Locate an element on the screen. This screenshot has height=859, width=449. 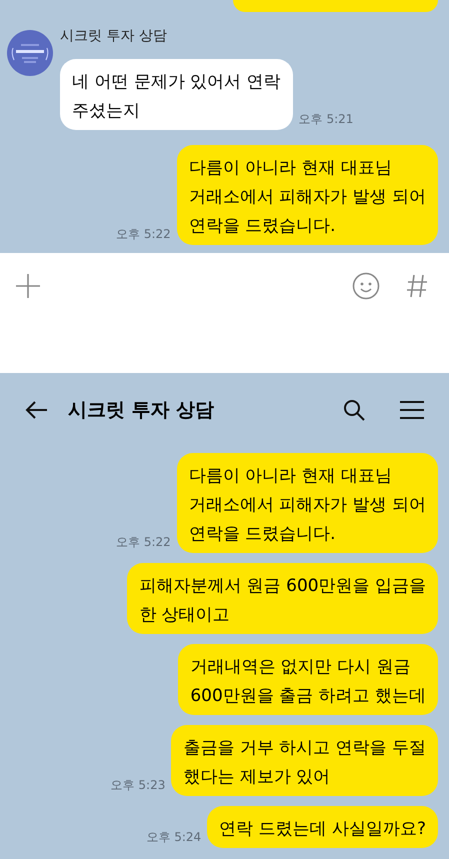
emoji-icon is located at coordinates (366, 286).